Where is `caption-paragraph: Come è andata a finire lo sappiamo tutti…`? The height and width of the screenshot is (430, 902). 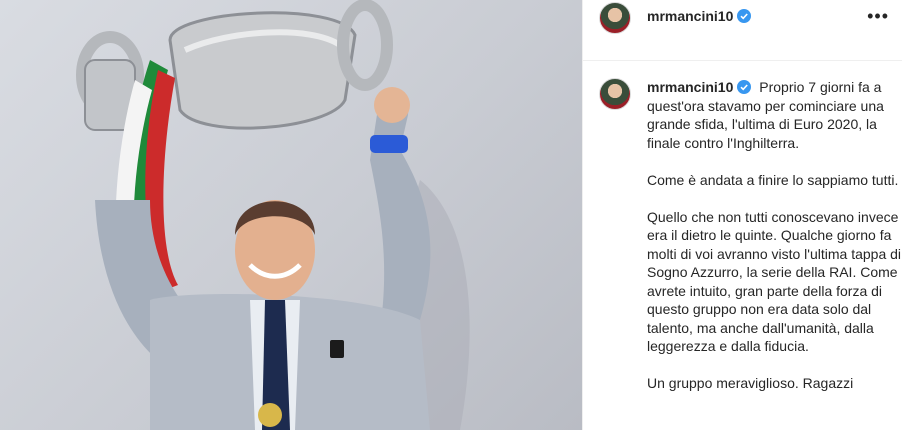 caption-paragraph: Come è andata a finire lo sappiamo tutti… is located at coordinates (773, 179).